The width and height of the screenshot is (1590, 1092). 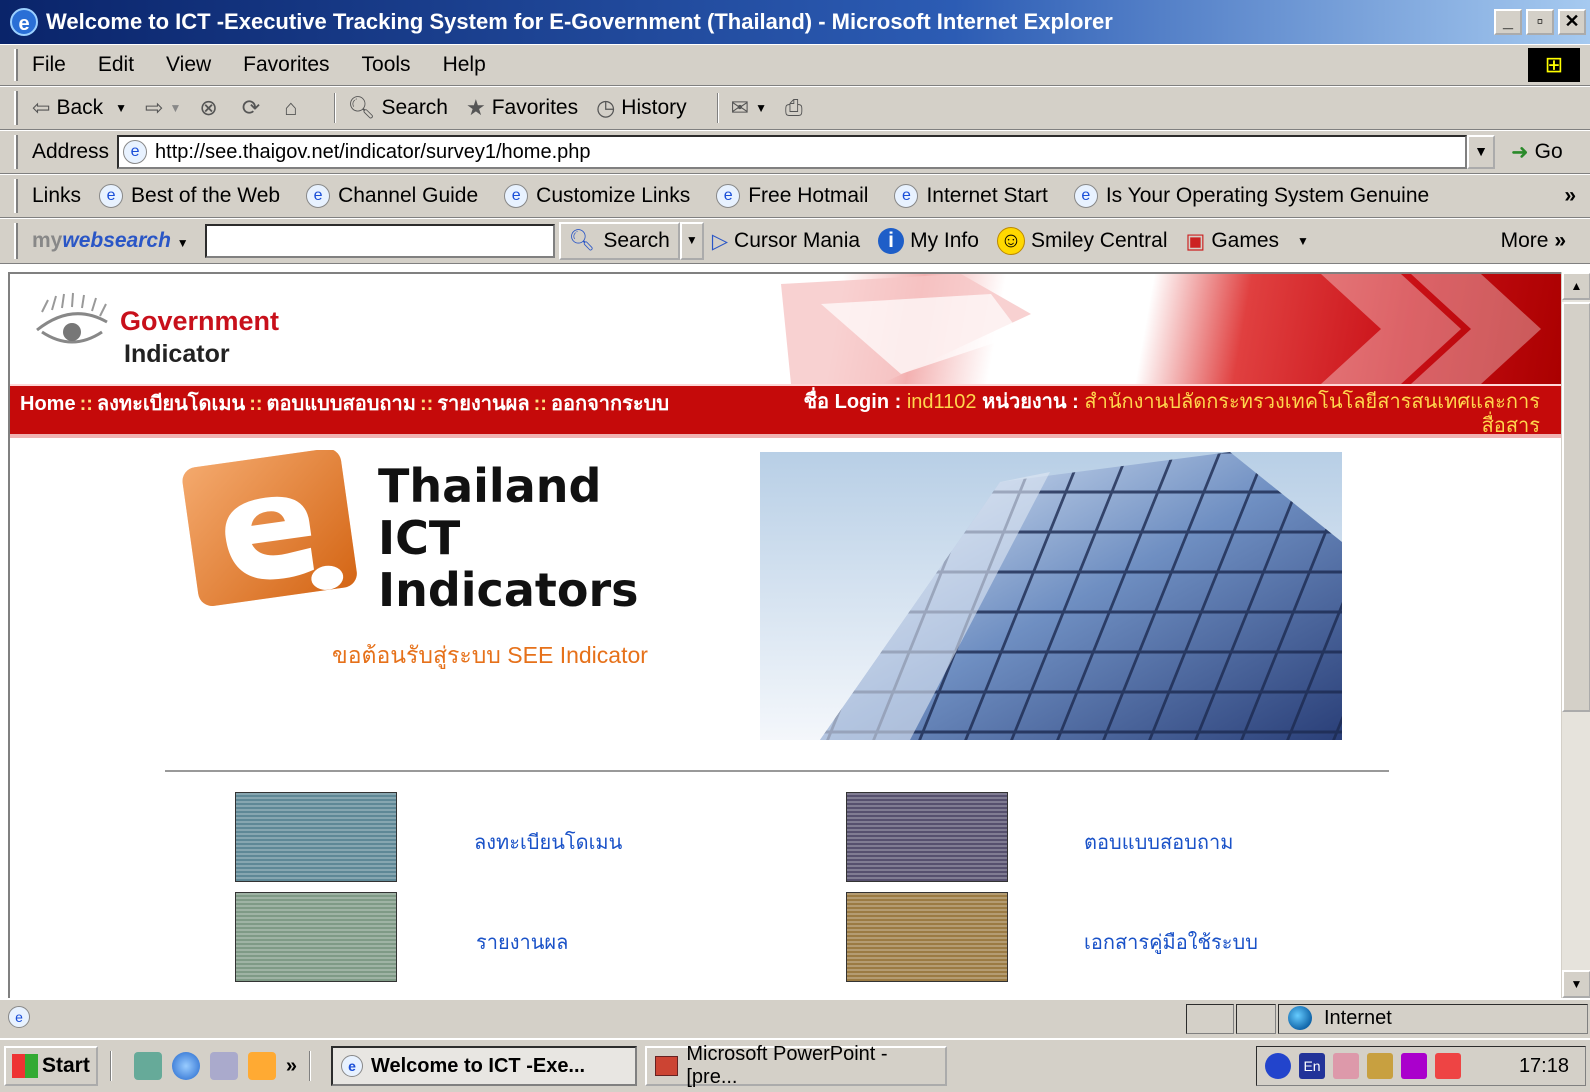 What do you see at coordinates (386, 65) in the screenshot?
I see `menu-tools: Tools` at bounding box center [386, 65].